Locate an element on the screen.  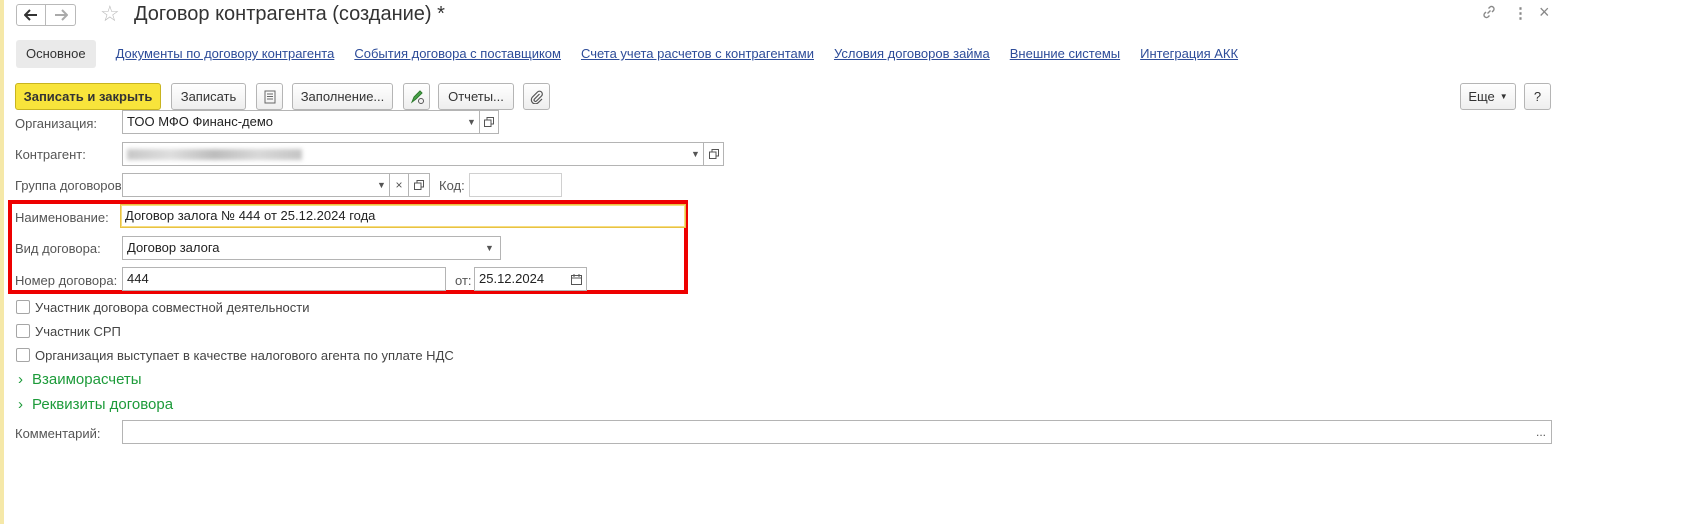
calendar-icon is located at coordinates (576, 279).